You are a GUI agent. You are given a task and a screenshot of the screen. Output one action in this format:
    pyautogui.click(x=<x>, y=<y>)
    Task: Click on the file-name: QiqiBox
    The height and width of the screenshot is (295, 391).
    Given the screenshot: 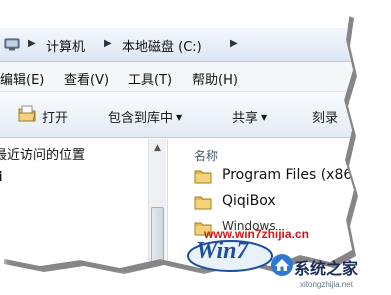 What is the action you would take?
    pyautogui.click(x=249, y=201)
    